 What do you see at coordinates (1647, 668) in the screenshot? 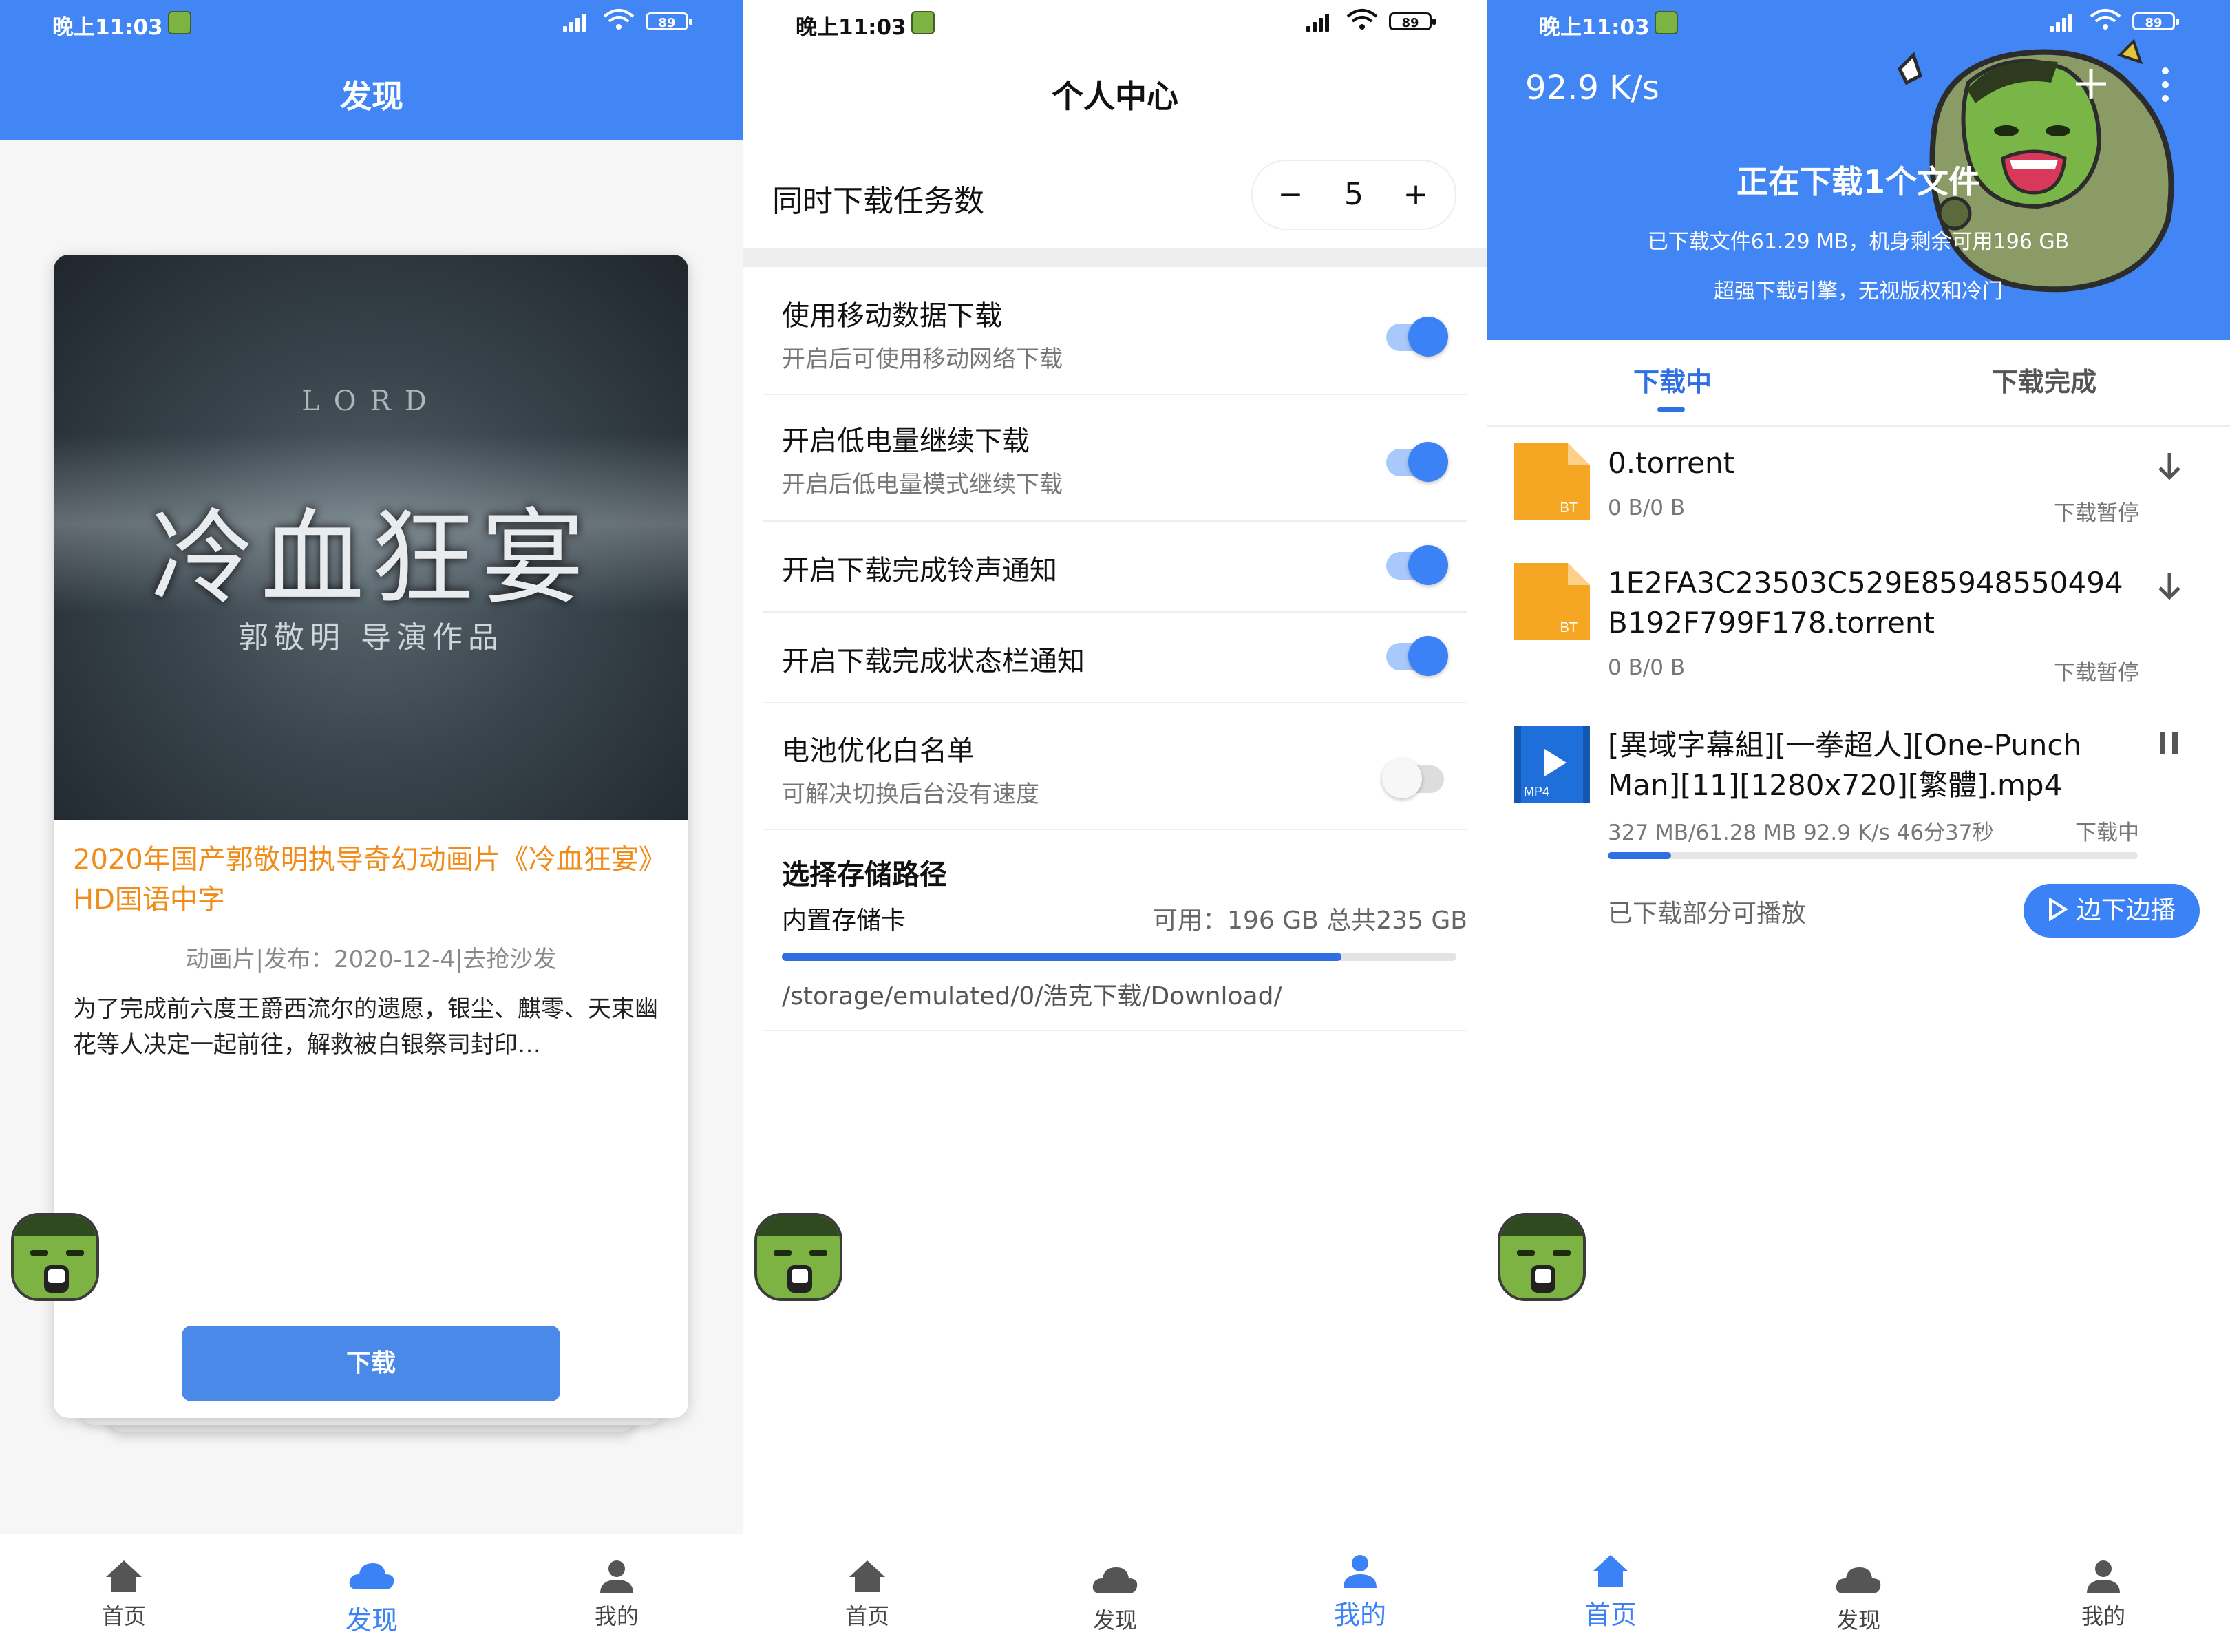
I see `file-size: 0 B/0 B` at bounding box center [1647, 668].